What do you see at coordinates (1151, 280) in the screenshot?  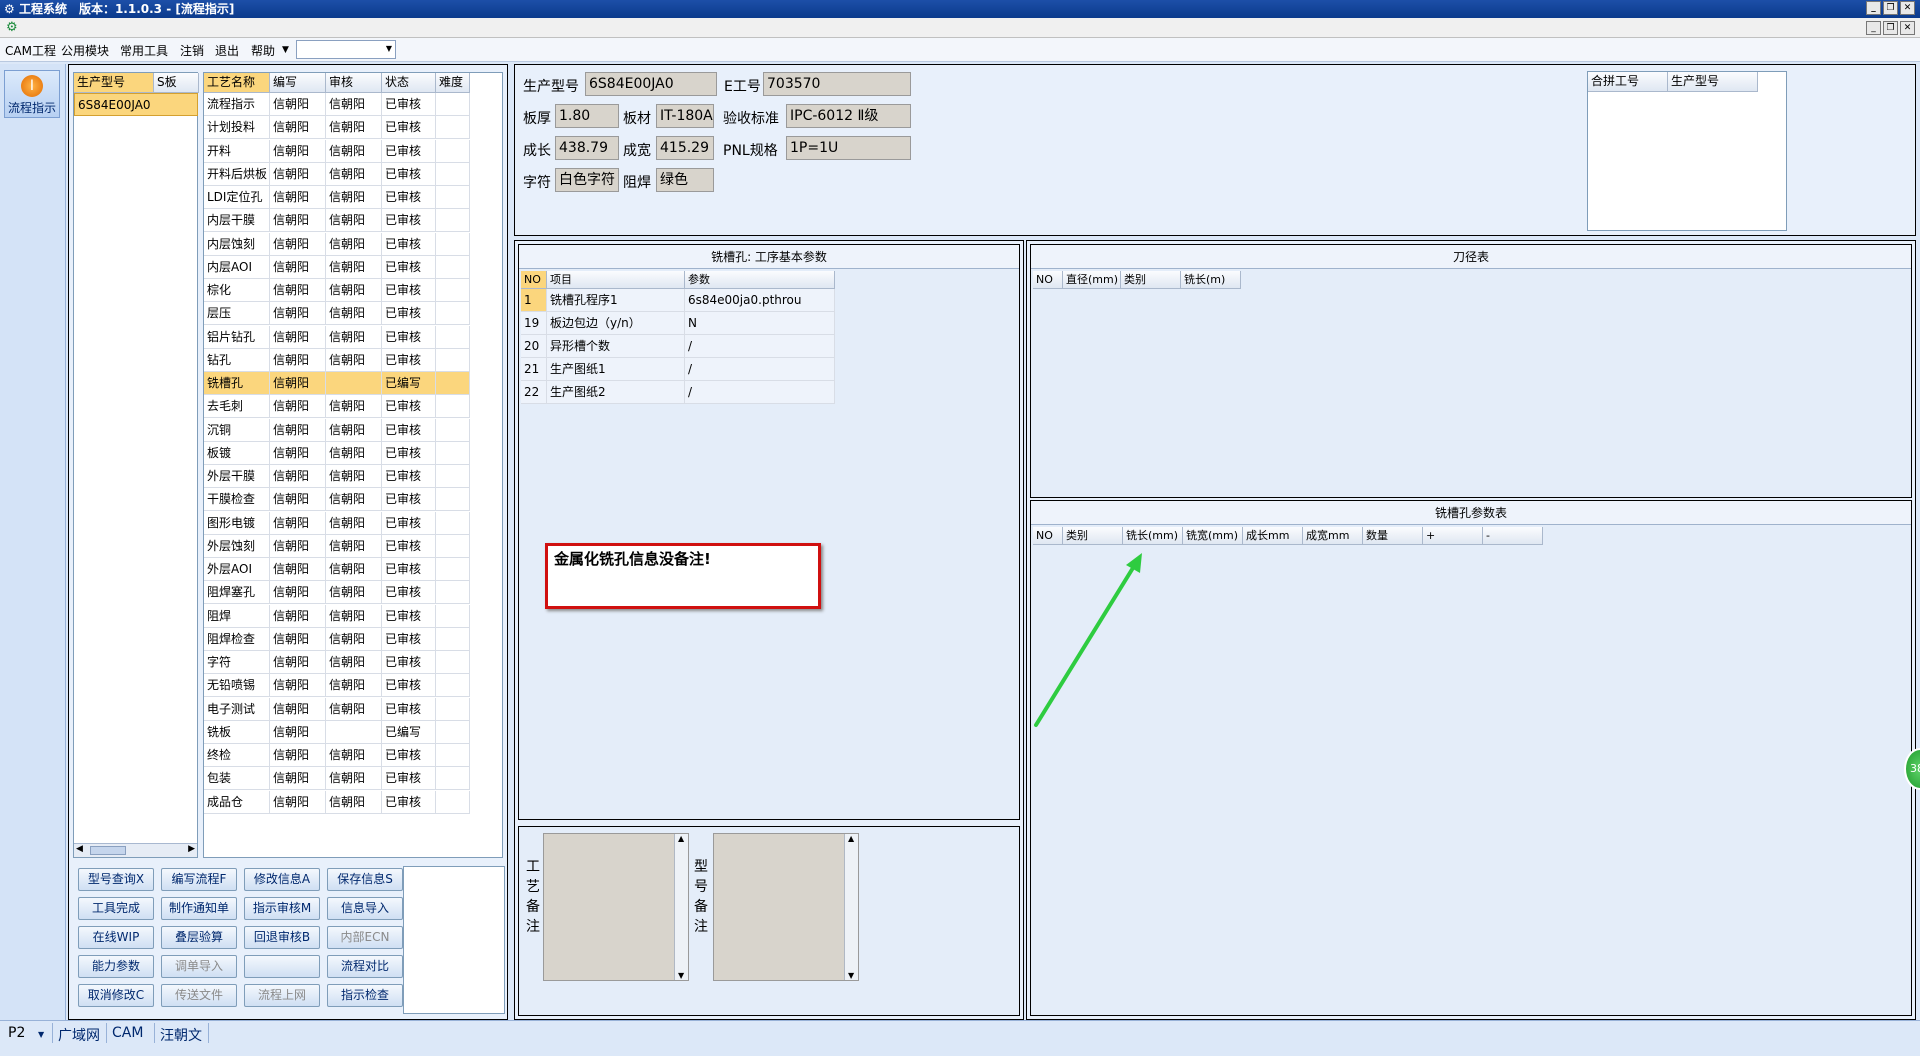 I see `tool-header: 类别` at bounding box center [1151, 280].